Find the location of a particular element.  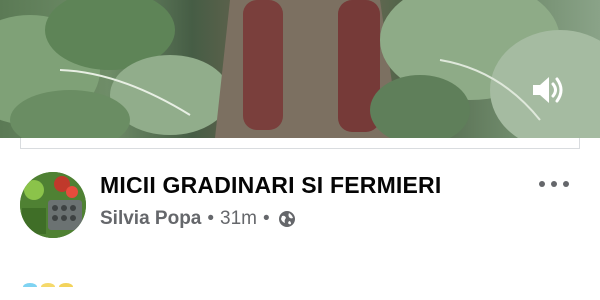

globe-icon is located at coordinates (287, 219).